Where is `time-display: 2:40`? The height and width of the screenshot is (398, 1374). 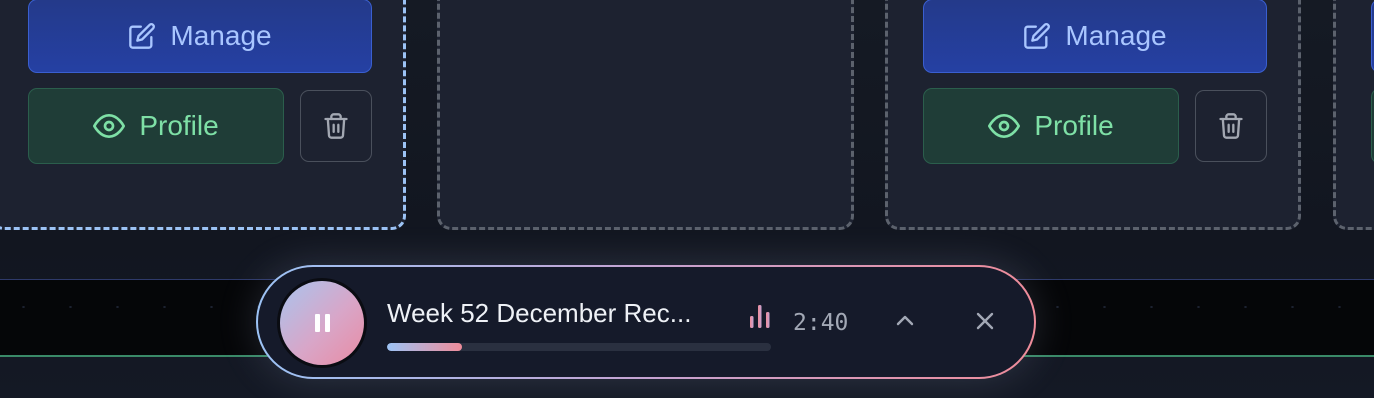
time-display: 2:40 is located at coordinates (821, 323).